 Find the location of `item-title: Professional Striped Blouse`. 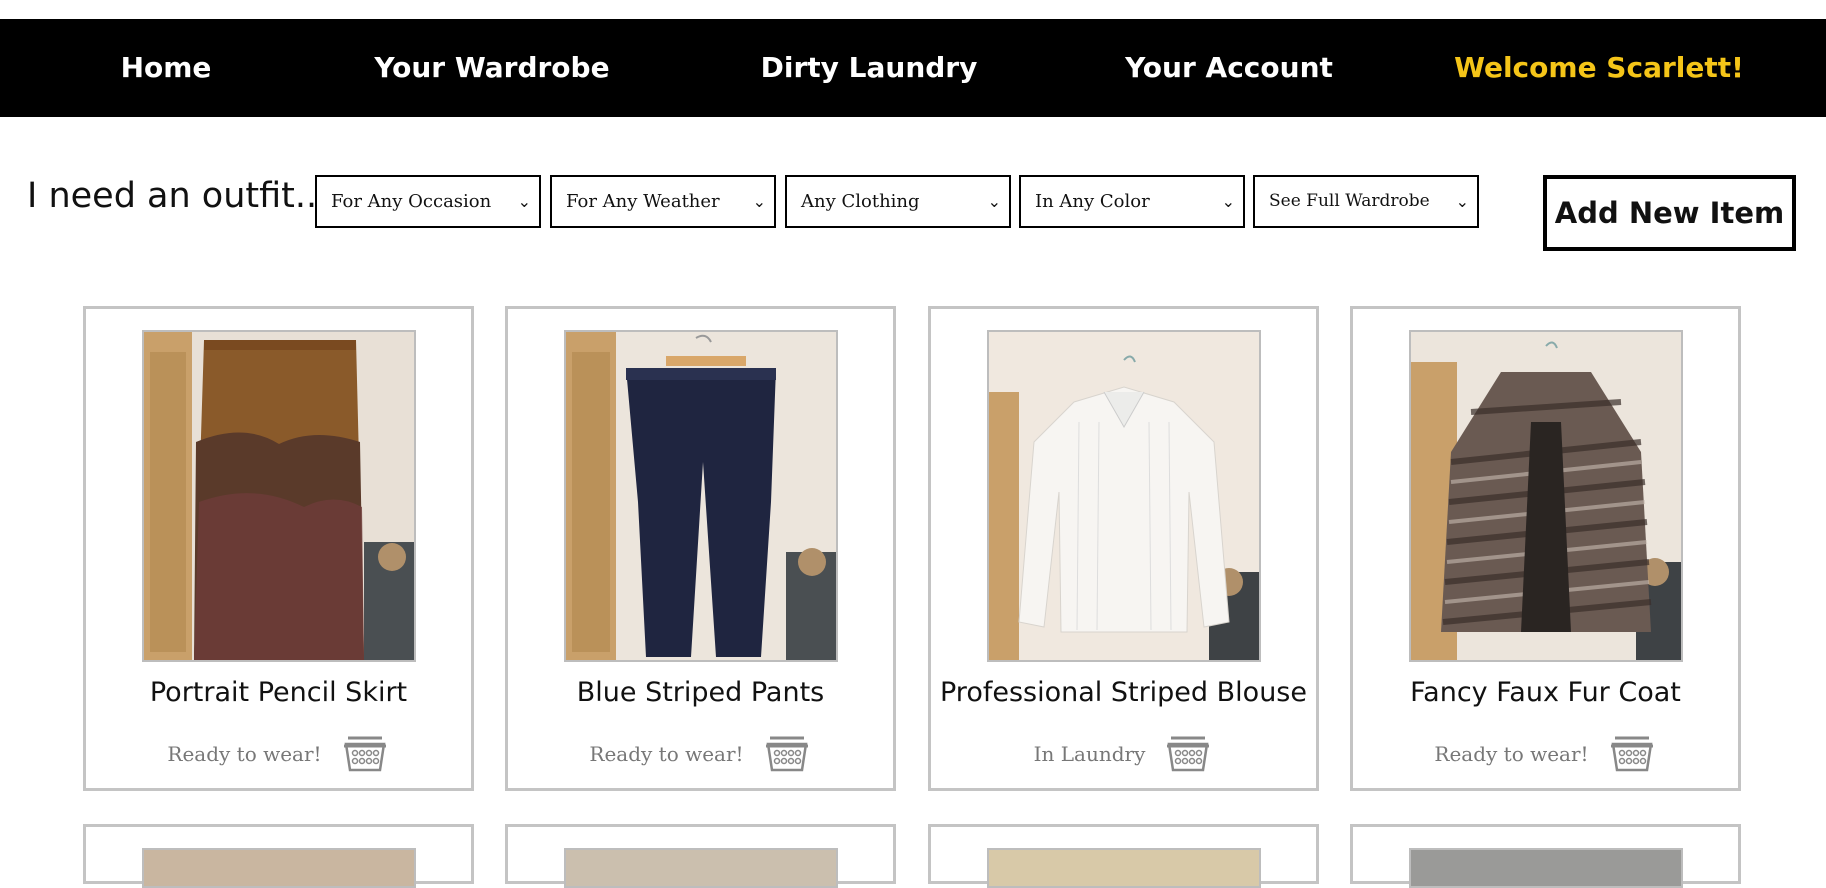

item-title: Professional Striped Blouse is located at coordinates (1123, 692).